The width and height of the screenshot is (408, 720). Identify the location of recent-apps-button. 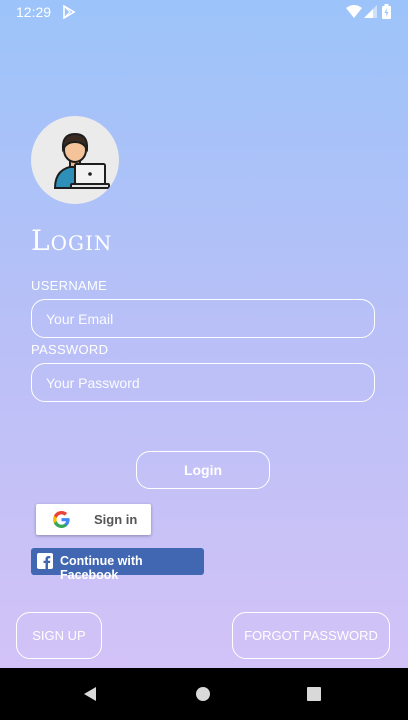
(314, 694).